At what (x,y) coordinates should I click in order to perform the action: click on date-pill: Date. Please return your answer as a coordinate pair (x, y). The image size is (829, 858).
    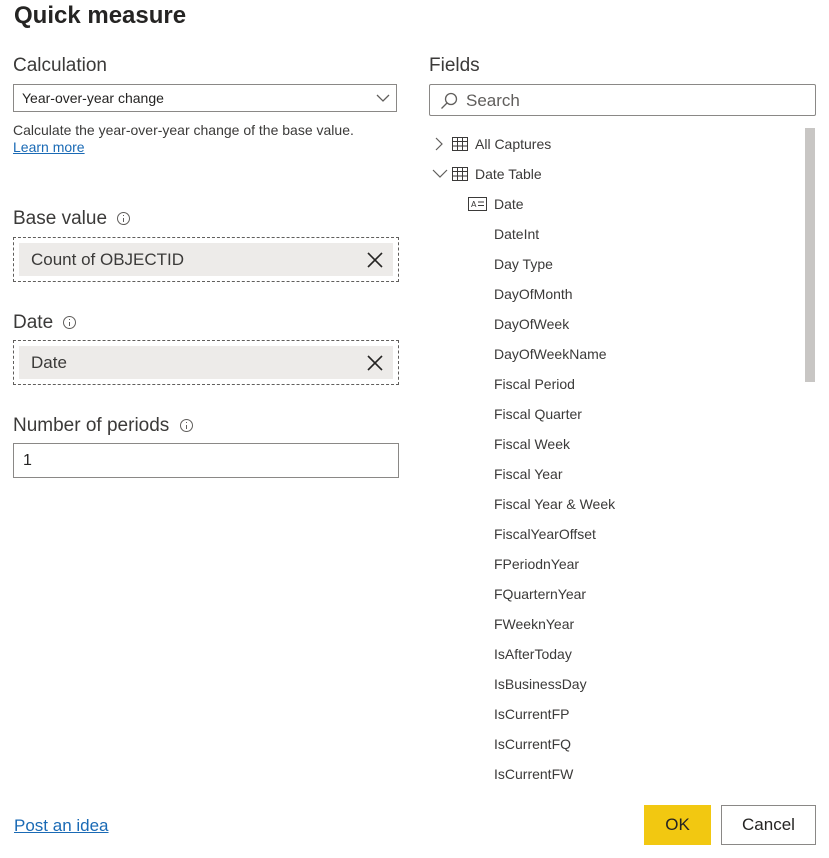
    Looking at the image, I should click on (206, 362).